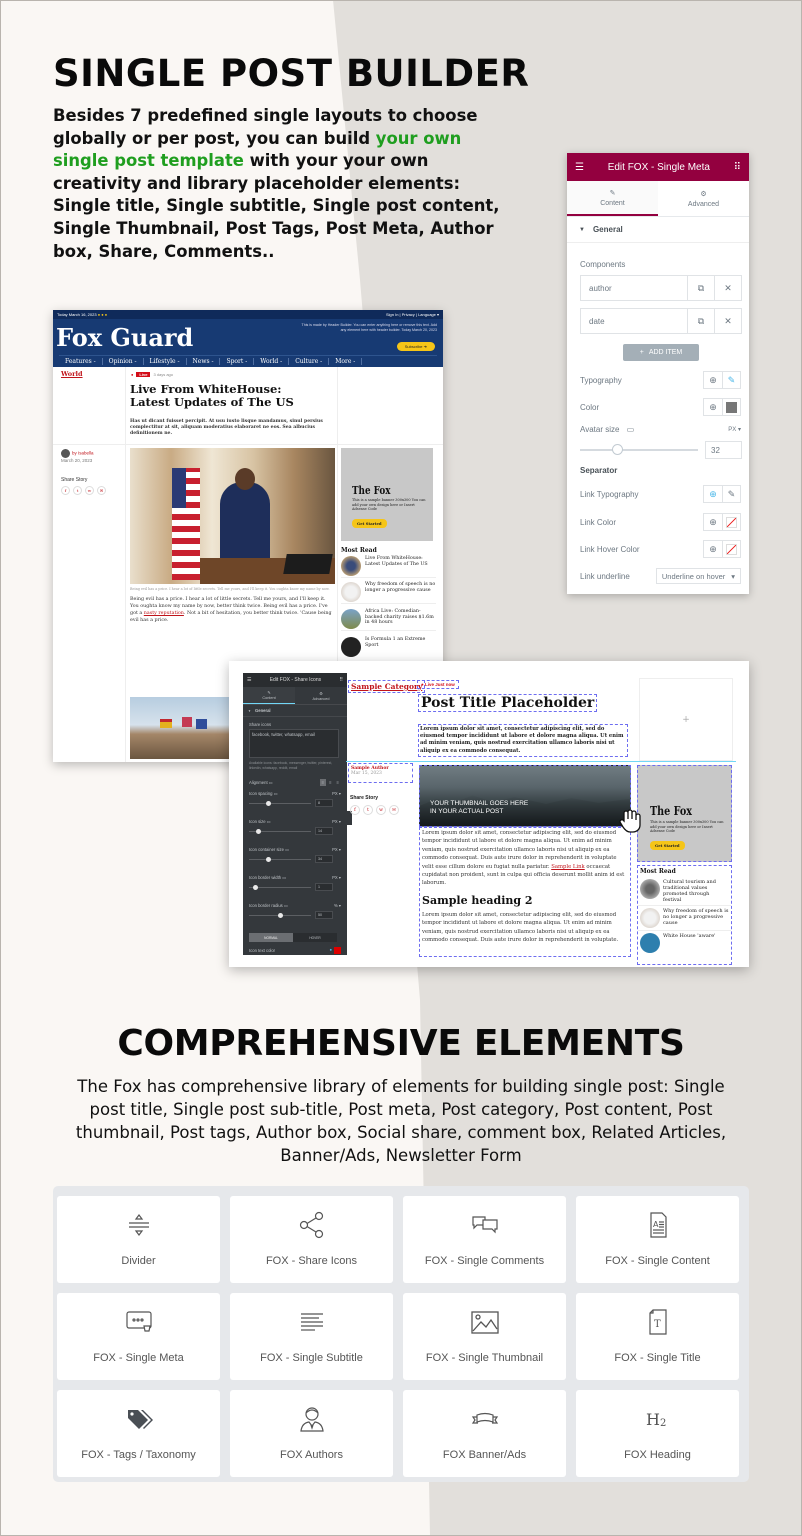  What do you see at coordinates (237, 361) in the screenshot?
I see `nav-item: Sport -` at bounding box center [237, 361].